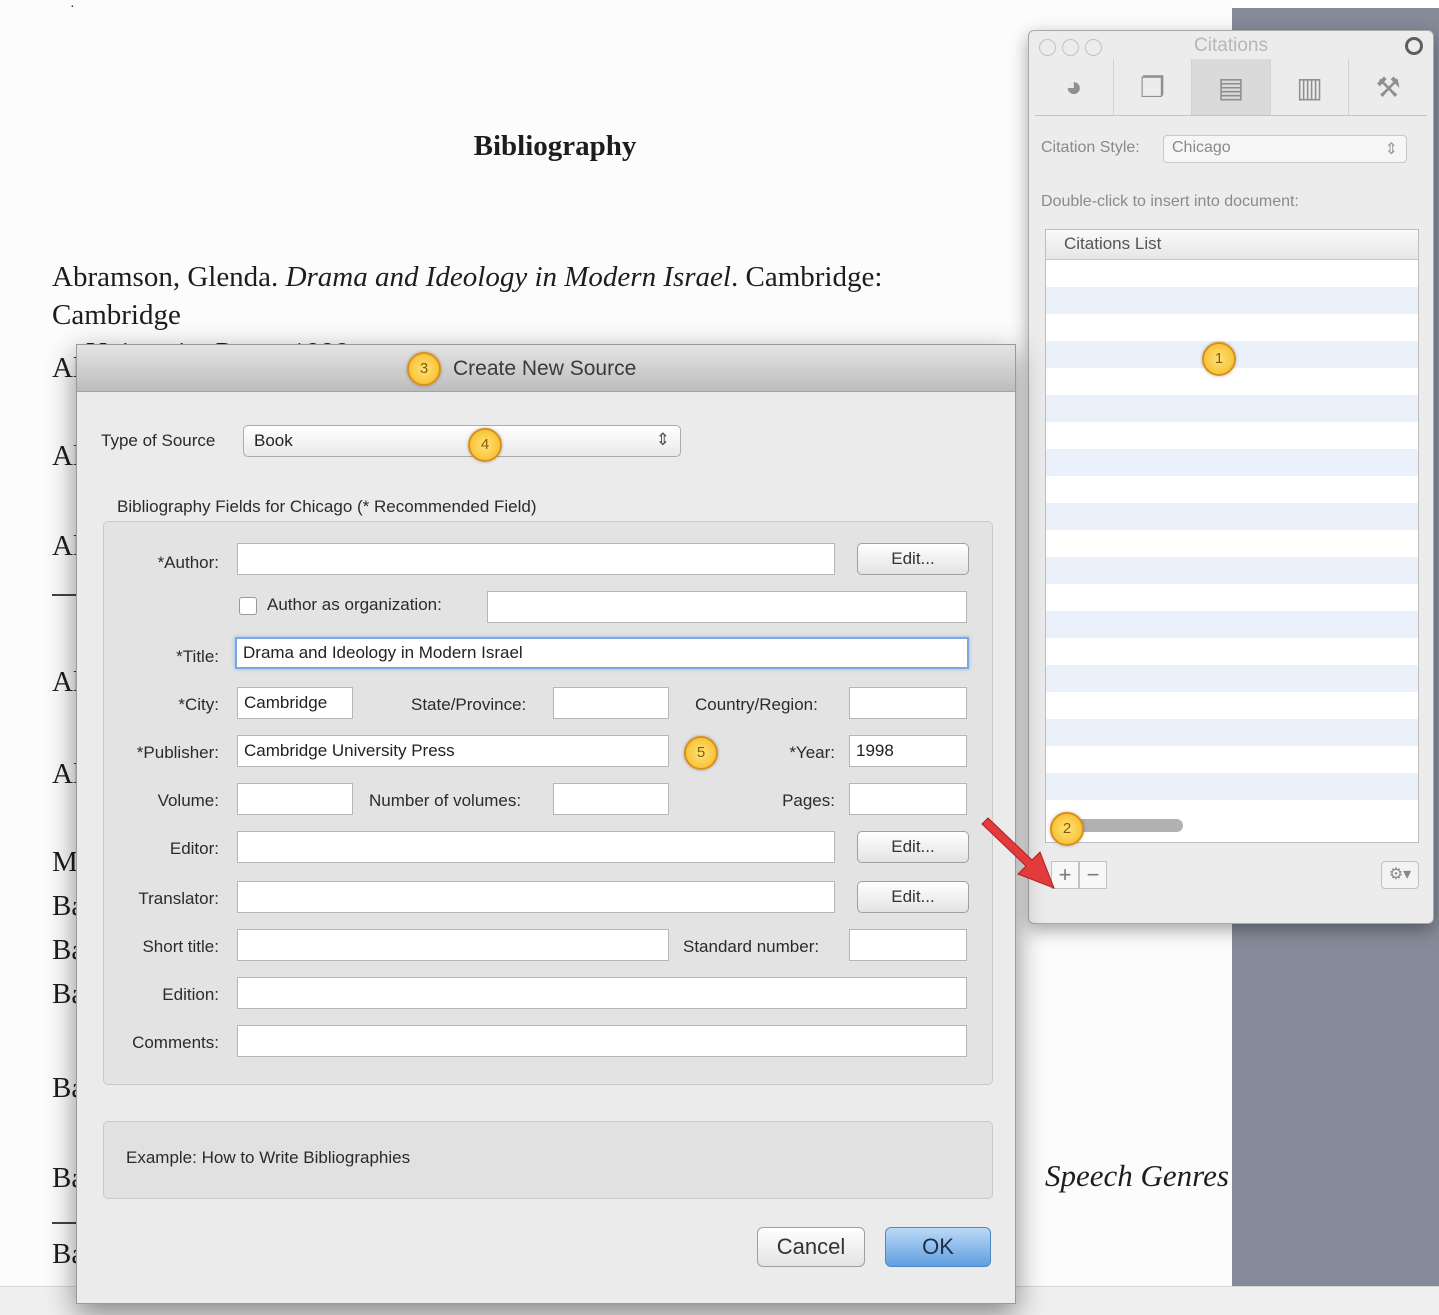 The height and width of the screenshot is (1315, 1439). Describe the element at coordinates (602, 653) in the screenshot. I see `title-field: Drama and Ideology in Modern Israel` at that location.